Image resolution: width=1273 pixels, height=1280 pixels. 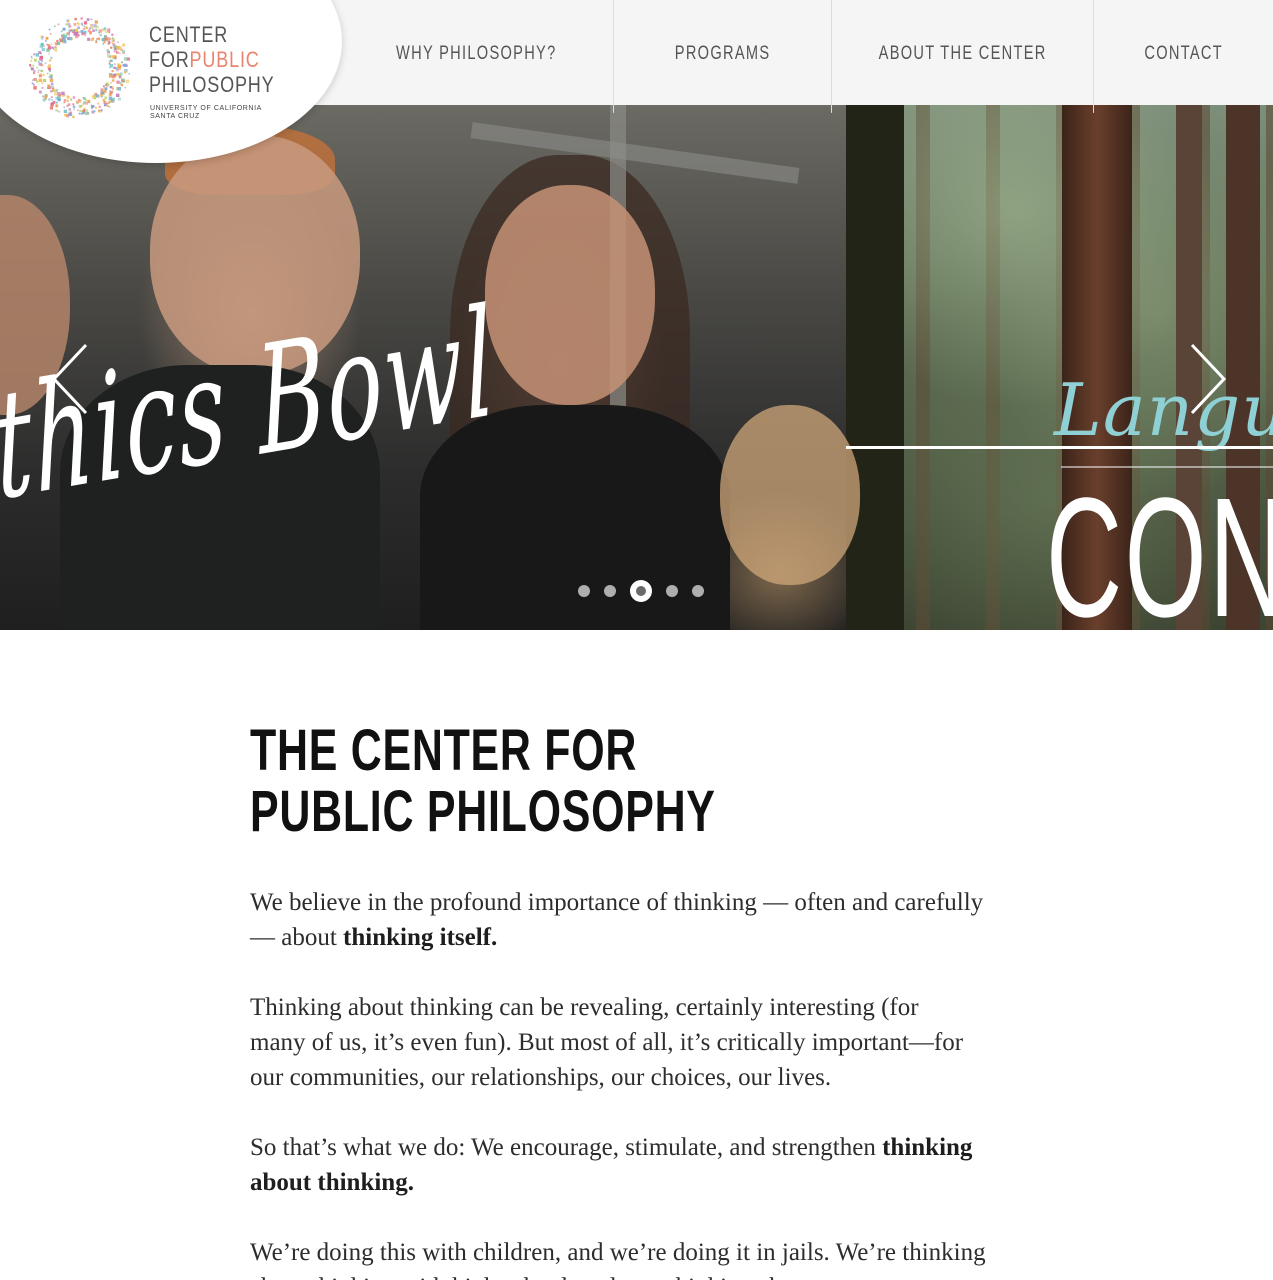 I want to click on nav-contact: CONTACT, so click(x=1183, y=56).